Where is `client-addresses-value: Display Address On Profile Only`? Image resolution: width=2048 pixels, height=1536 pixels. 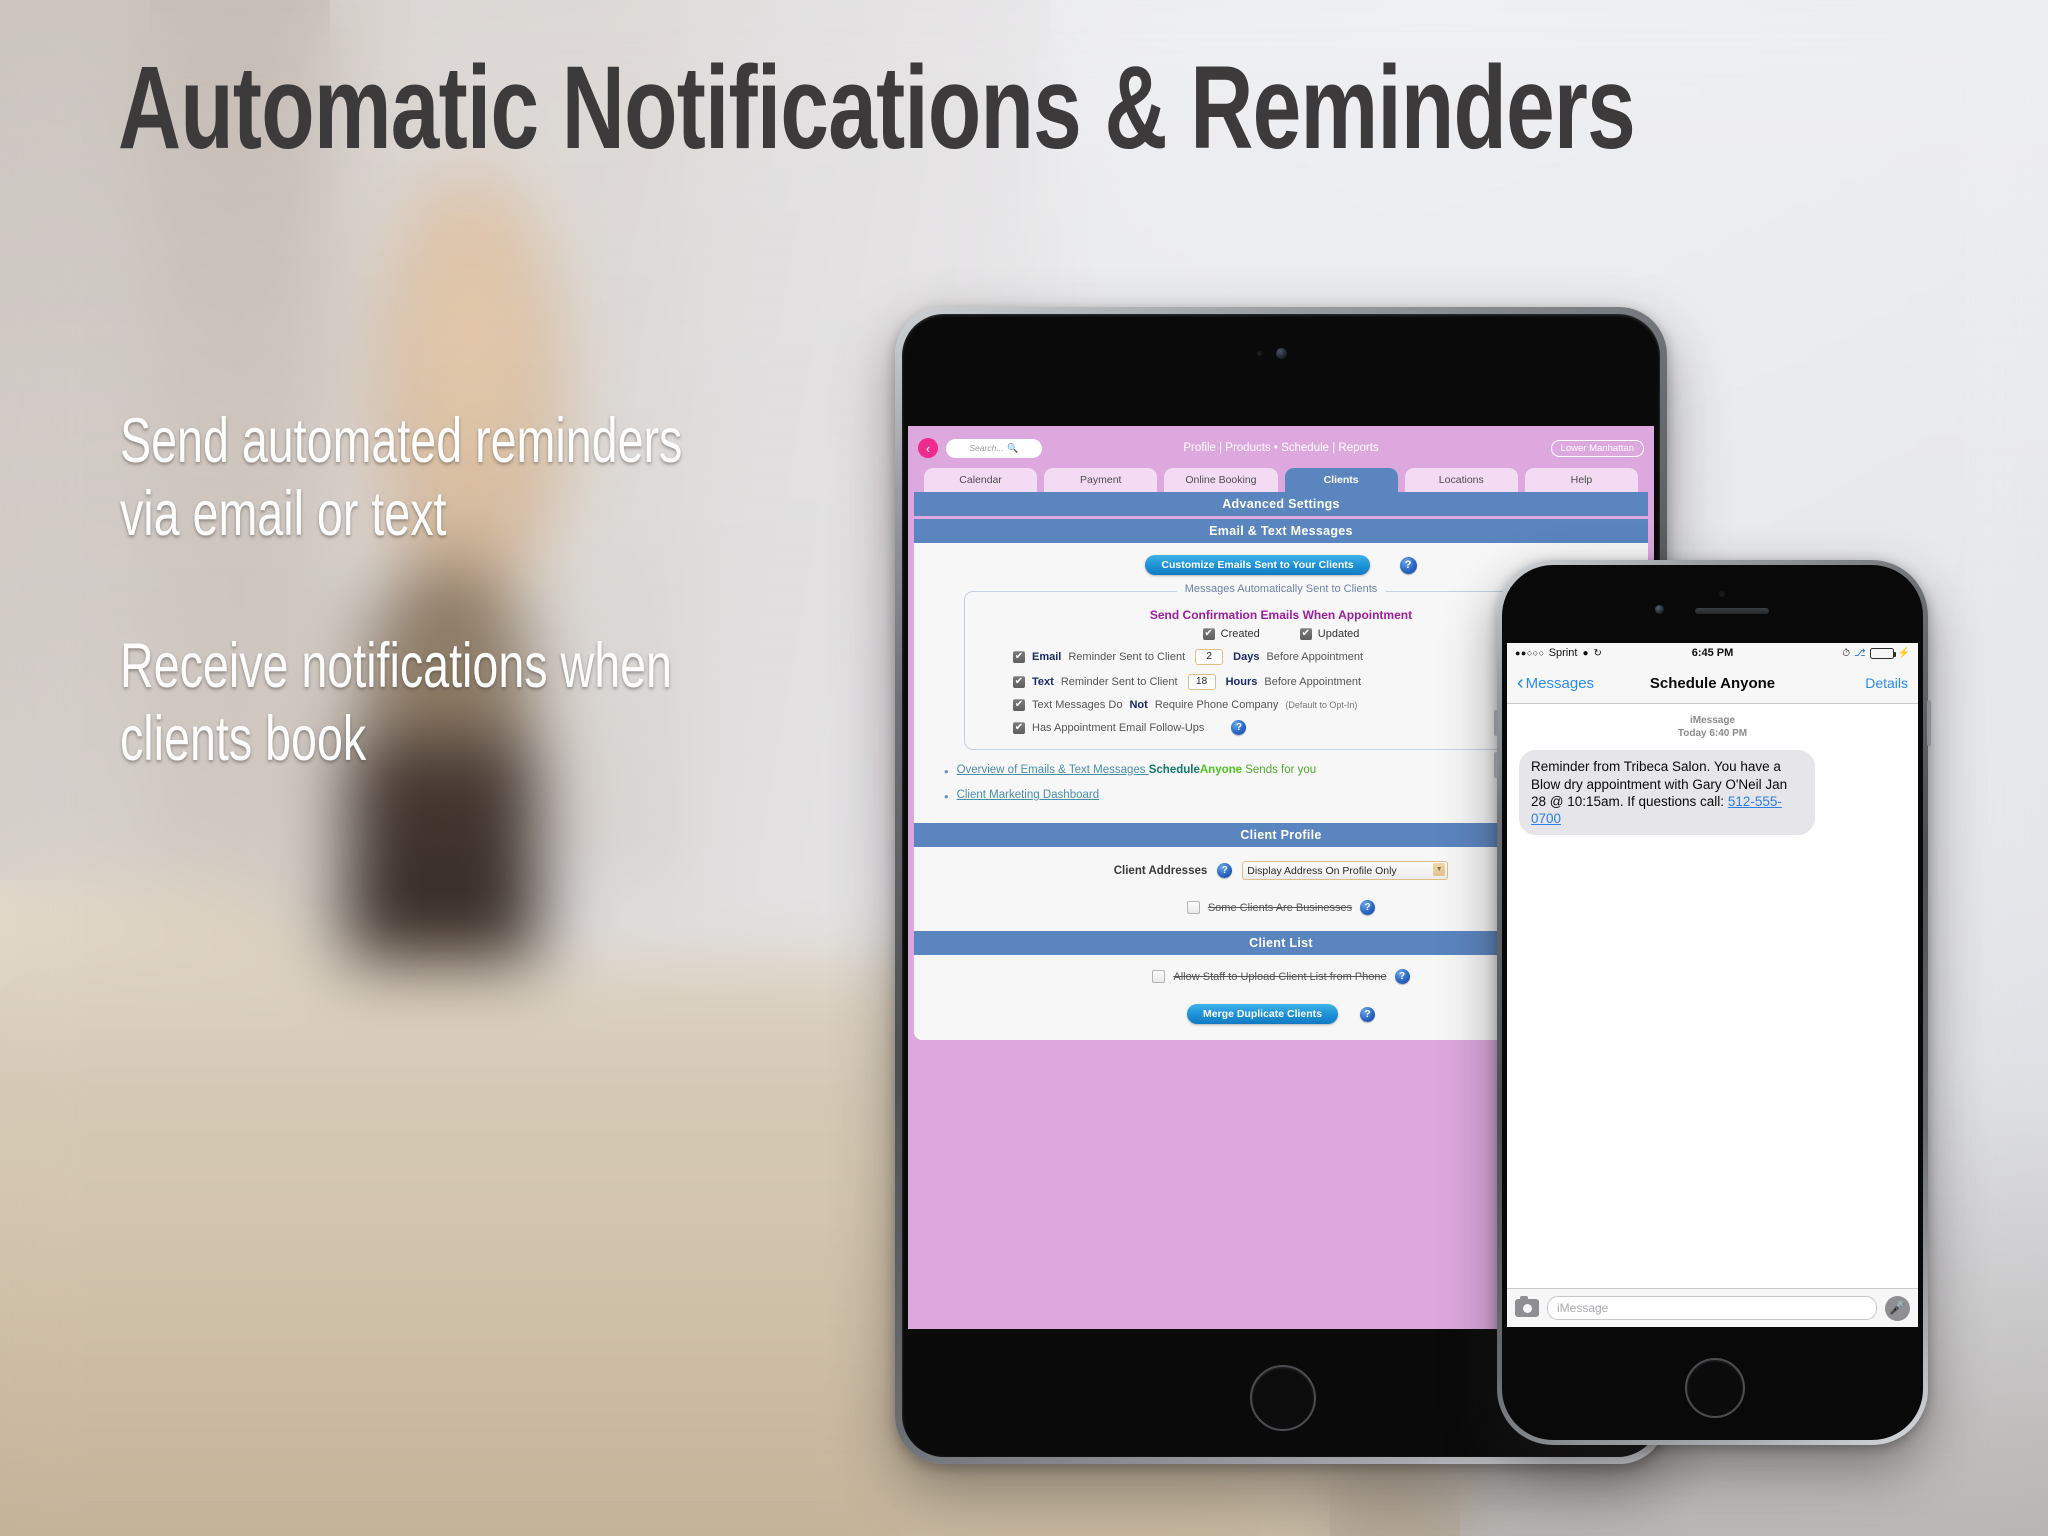 client-addresses-value: Display Address On Profile Only is located at coordinates (1322, 870).